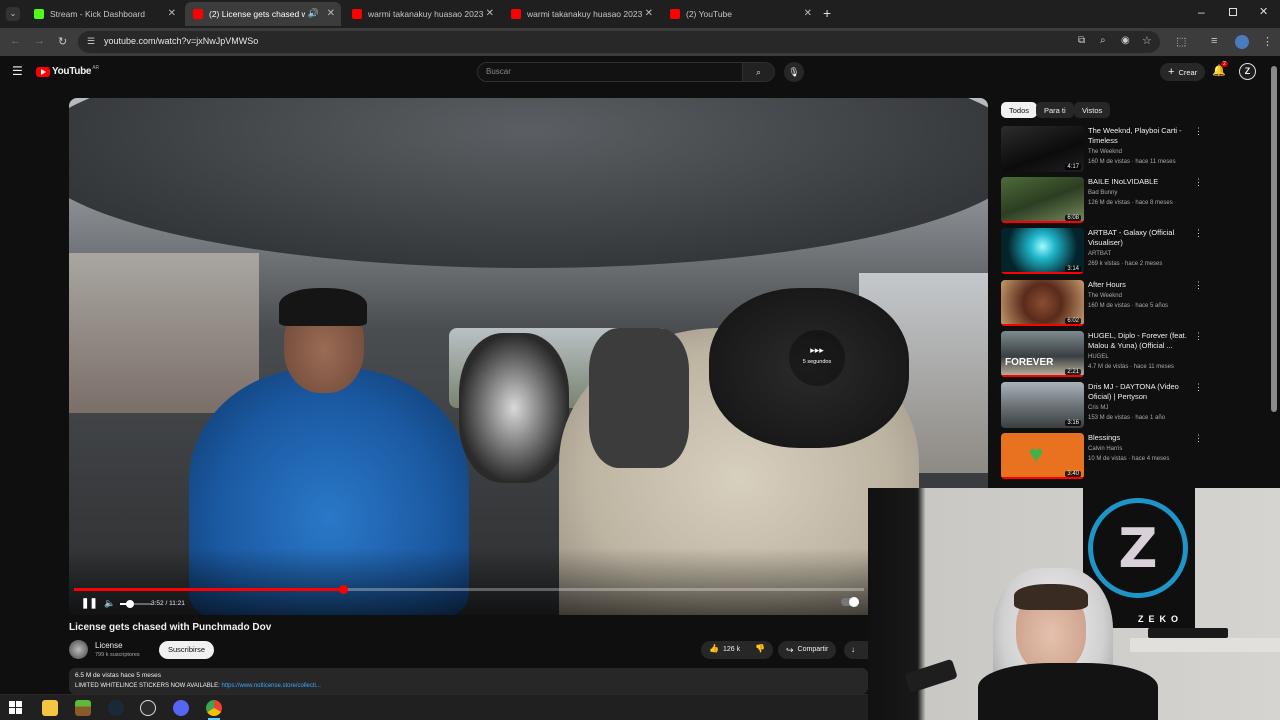 The height and width of the screenshot is (720, 1280). I want to click on install-app-icon: ⧉, so click(1081, 40).